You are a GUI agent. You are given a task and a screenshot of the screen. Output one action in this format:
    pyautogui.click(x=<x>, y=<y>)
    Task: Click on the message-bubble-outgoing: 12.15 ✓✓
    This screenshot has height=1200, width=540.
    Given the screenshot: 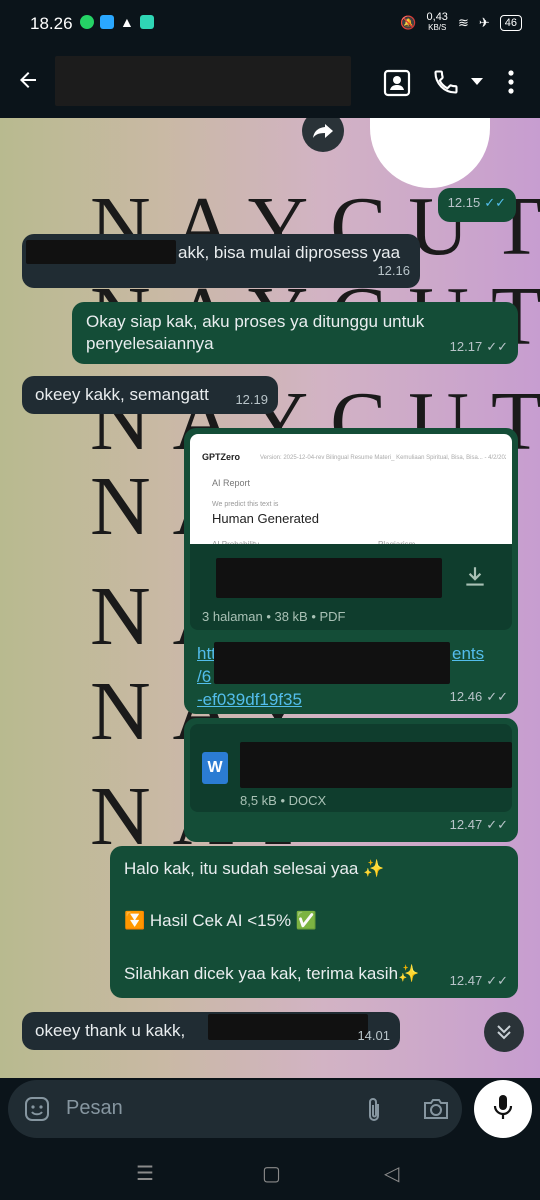 What is the action you would take?
    pyautogui.click(x=477, y=205)
    